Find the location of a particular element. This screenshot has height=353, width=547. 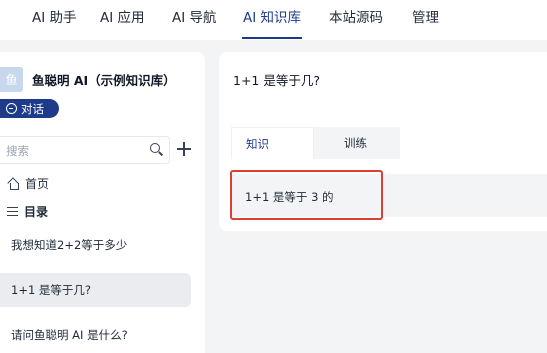

knowledge-base-avatar: 鱼 is located at coordinates (11, 79).